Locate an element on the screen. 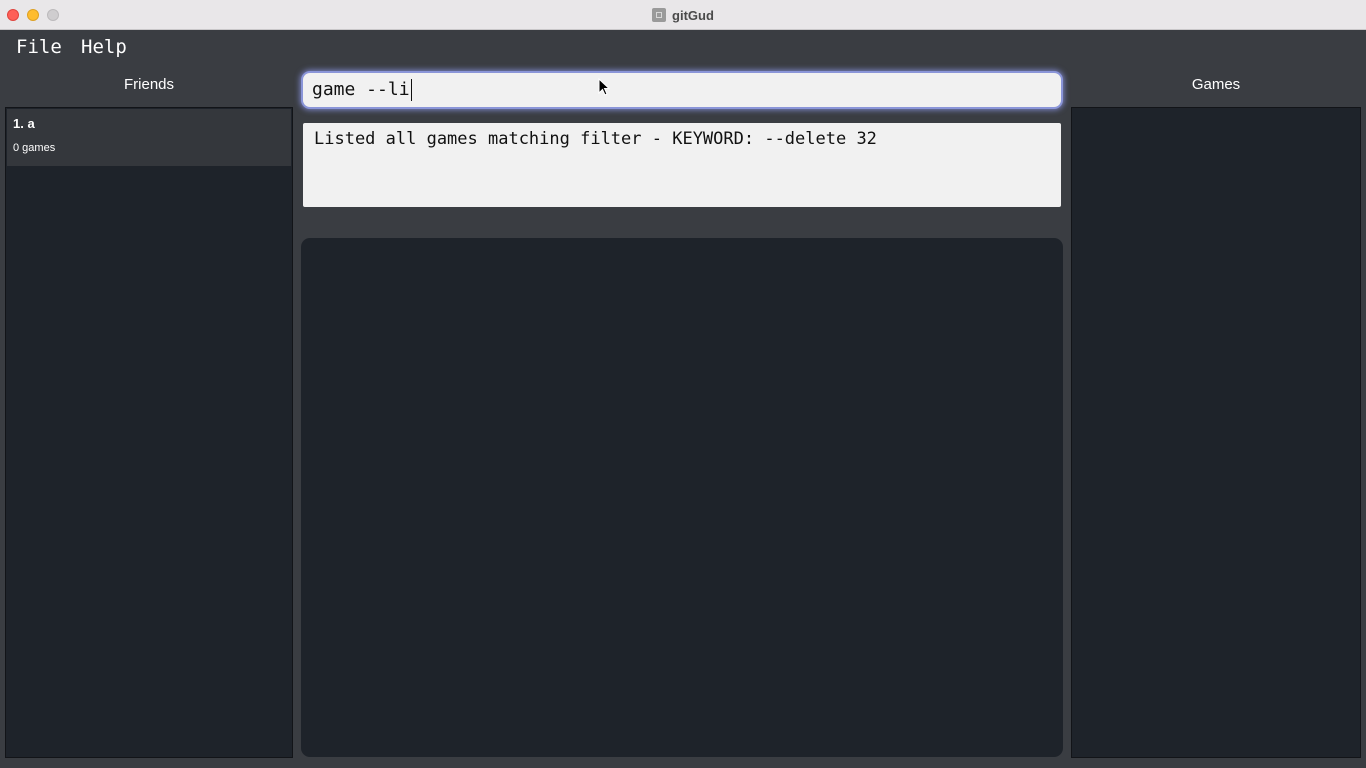 This screenshot has height=768, width=1366. friends-header: Friends is located at coordinates (149, 84).